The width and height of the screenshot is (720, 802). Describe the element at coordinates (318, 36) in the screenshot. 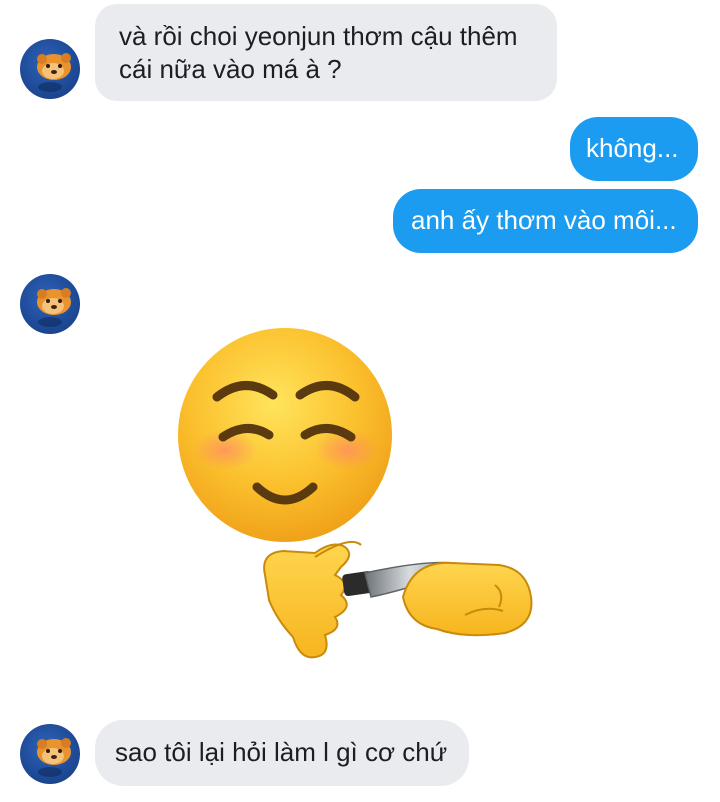

I see `message-text: và rồi choi yeonjun thơm cậu thêm` at that location.